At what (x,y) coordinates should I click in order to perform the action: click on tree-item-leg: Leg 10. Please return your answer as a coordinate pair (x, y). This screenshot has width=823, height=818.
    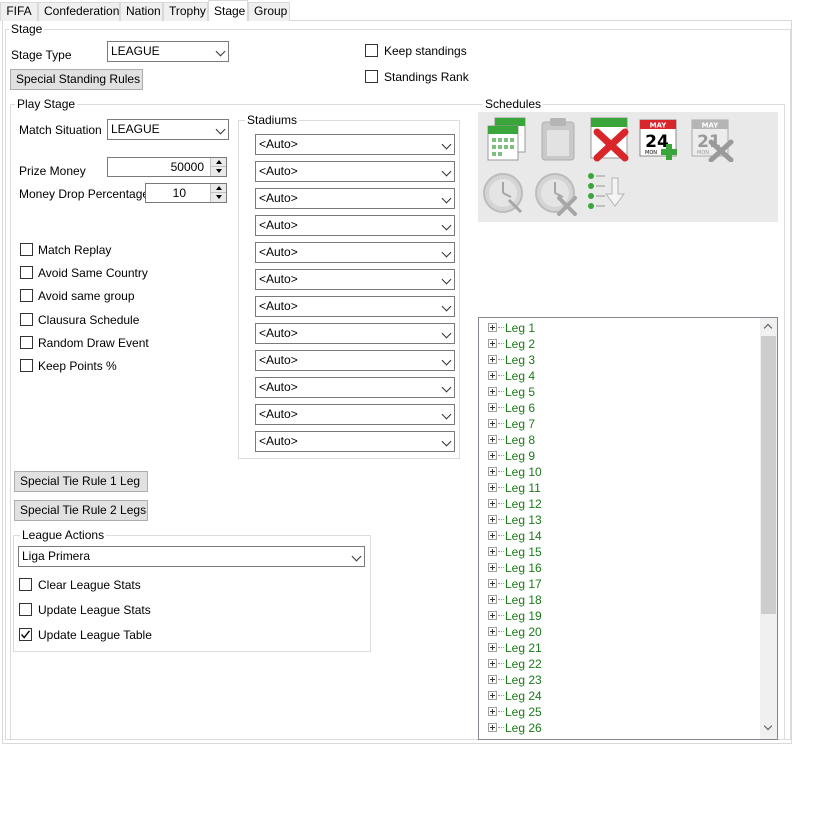
    Looking at the image, I should click on (623, 472).